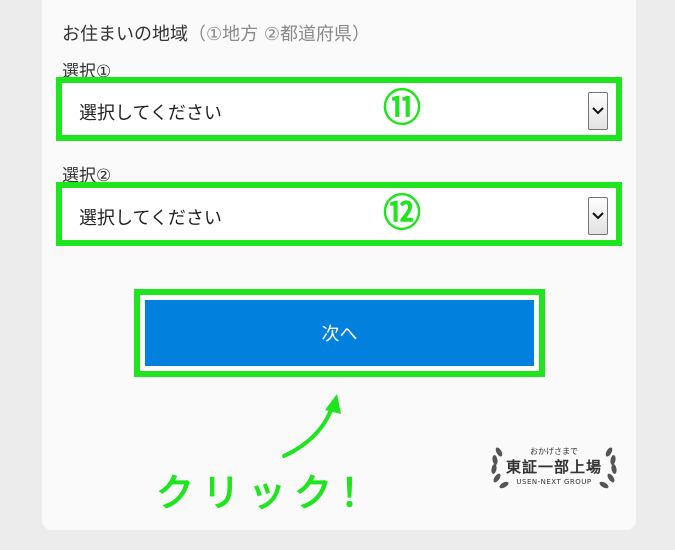  I want to click on select1-highlight: 選択してください, so click(339, 109).